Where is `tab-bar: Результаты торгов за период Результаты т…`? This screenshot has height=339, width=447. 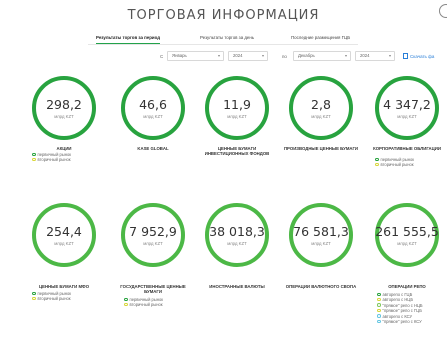 tab-bar: Результаты торгов за период Результаты т… is located at coordinates (223, 41).